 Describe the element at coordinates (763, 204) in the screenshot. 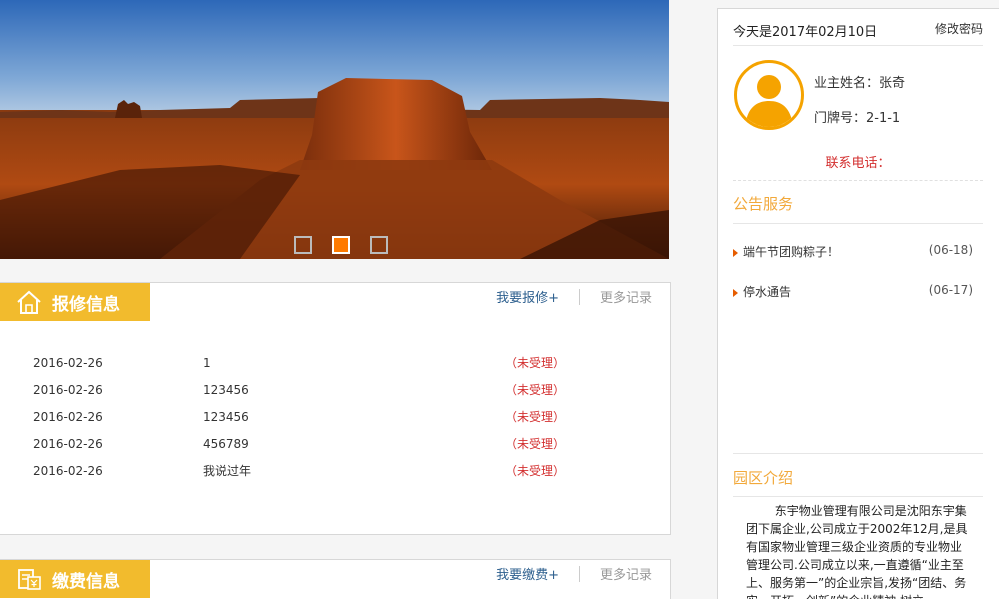

I see `notice-title: 公告服务` at that location.